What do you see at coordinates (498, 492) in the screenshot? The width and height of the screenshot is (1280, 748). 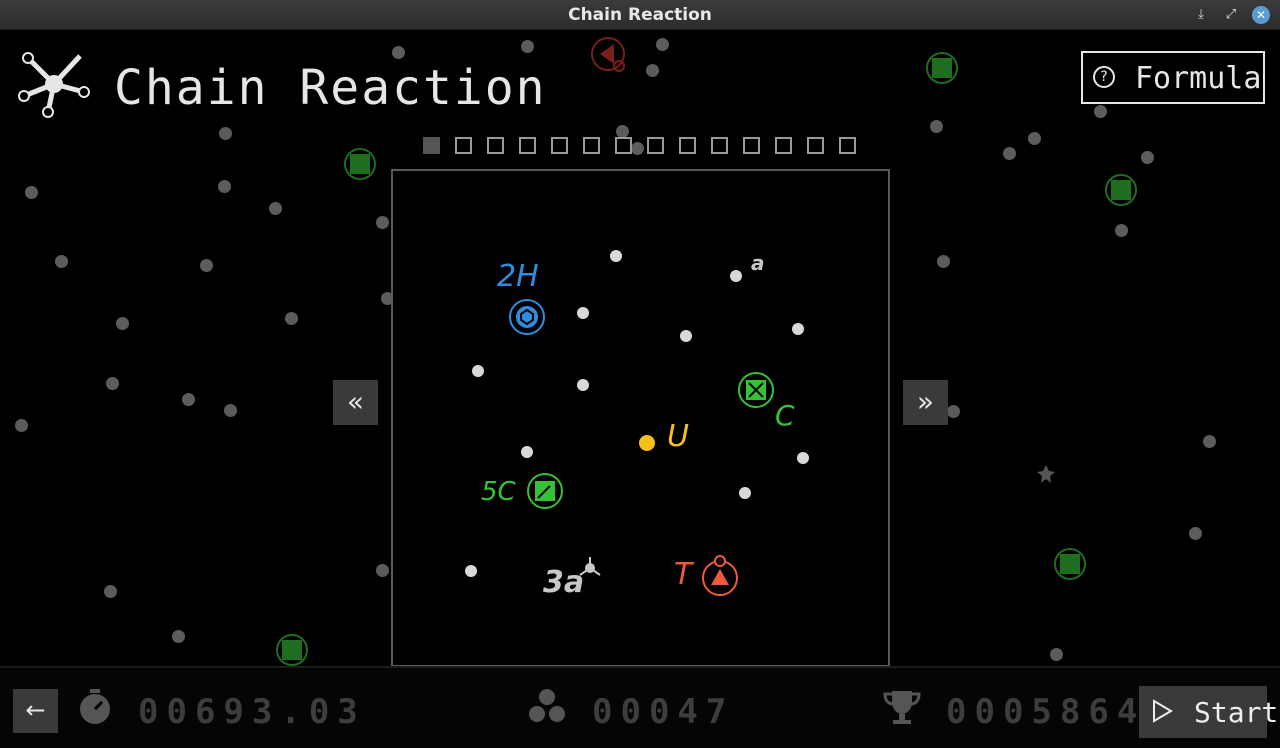 I see `carbon-count-label: 5C` at bounding box center [498, 492].